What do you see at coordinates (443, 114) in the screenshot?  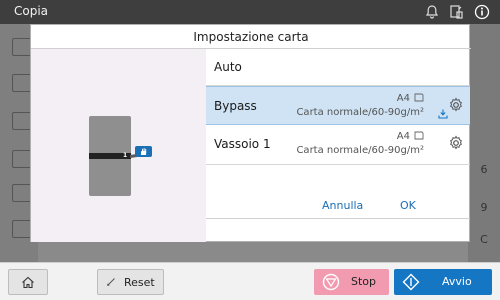 I see `paper-load-icon` at bounding box center [443, 114].